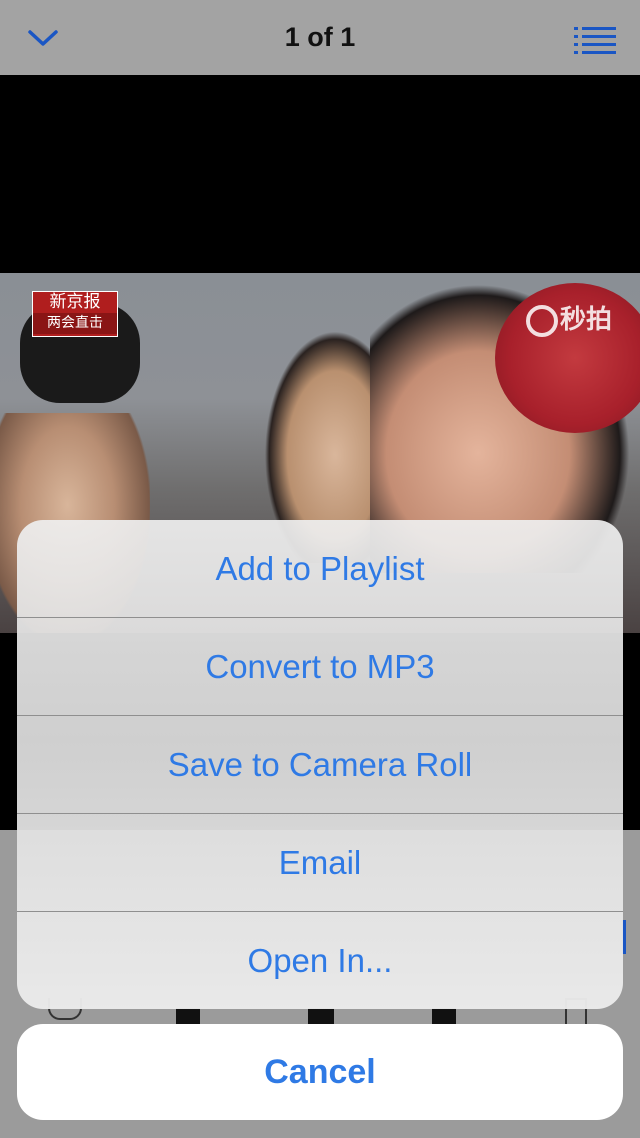  I want to click on page-title: 1 of 1, so click(320, 37).